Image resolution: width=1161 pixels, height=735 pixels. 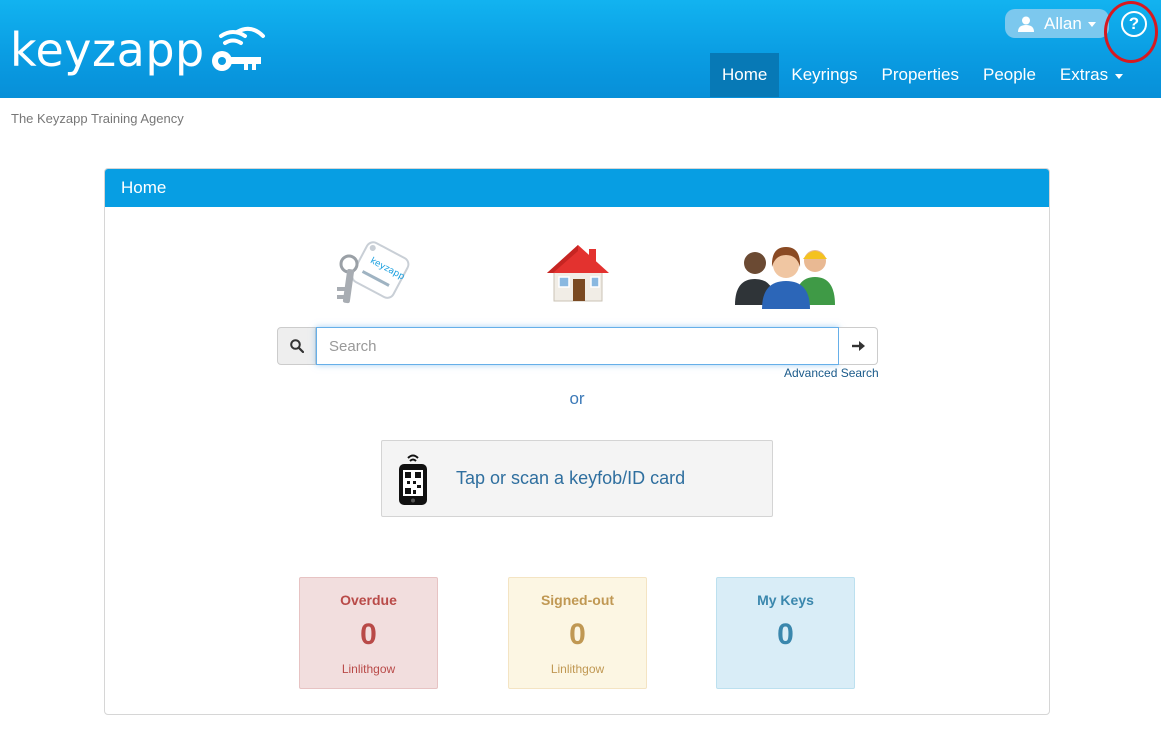 I want to click on or-separator: or, so click(x=577, y=398).